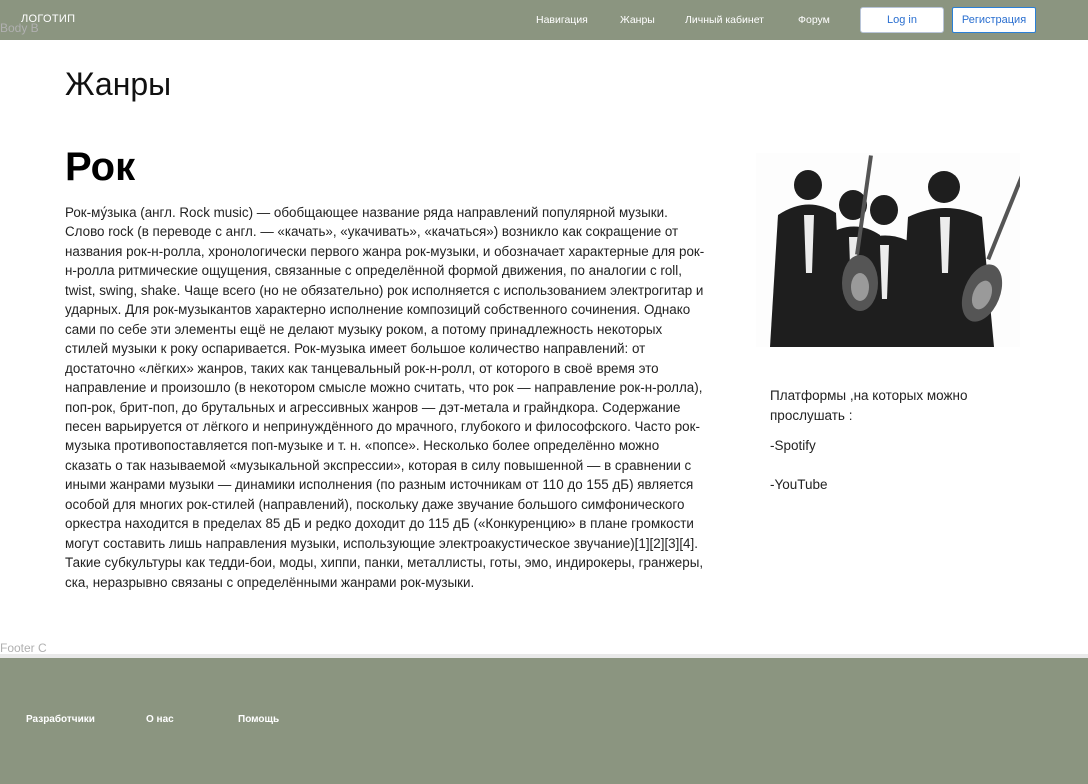 This screenshot has height=784, width=1088. Describe the element at coordinates (724, 20) in the screenshot. I see `nav-link-account: Личный кабинет` at that location.